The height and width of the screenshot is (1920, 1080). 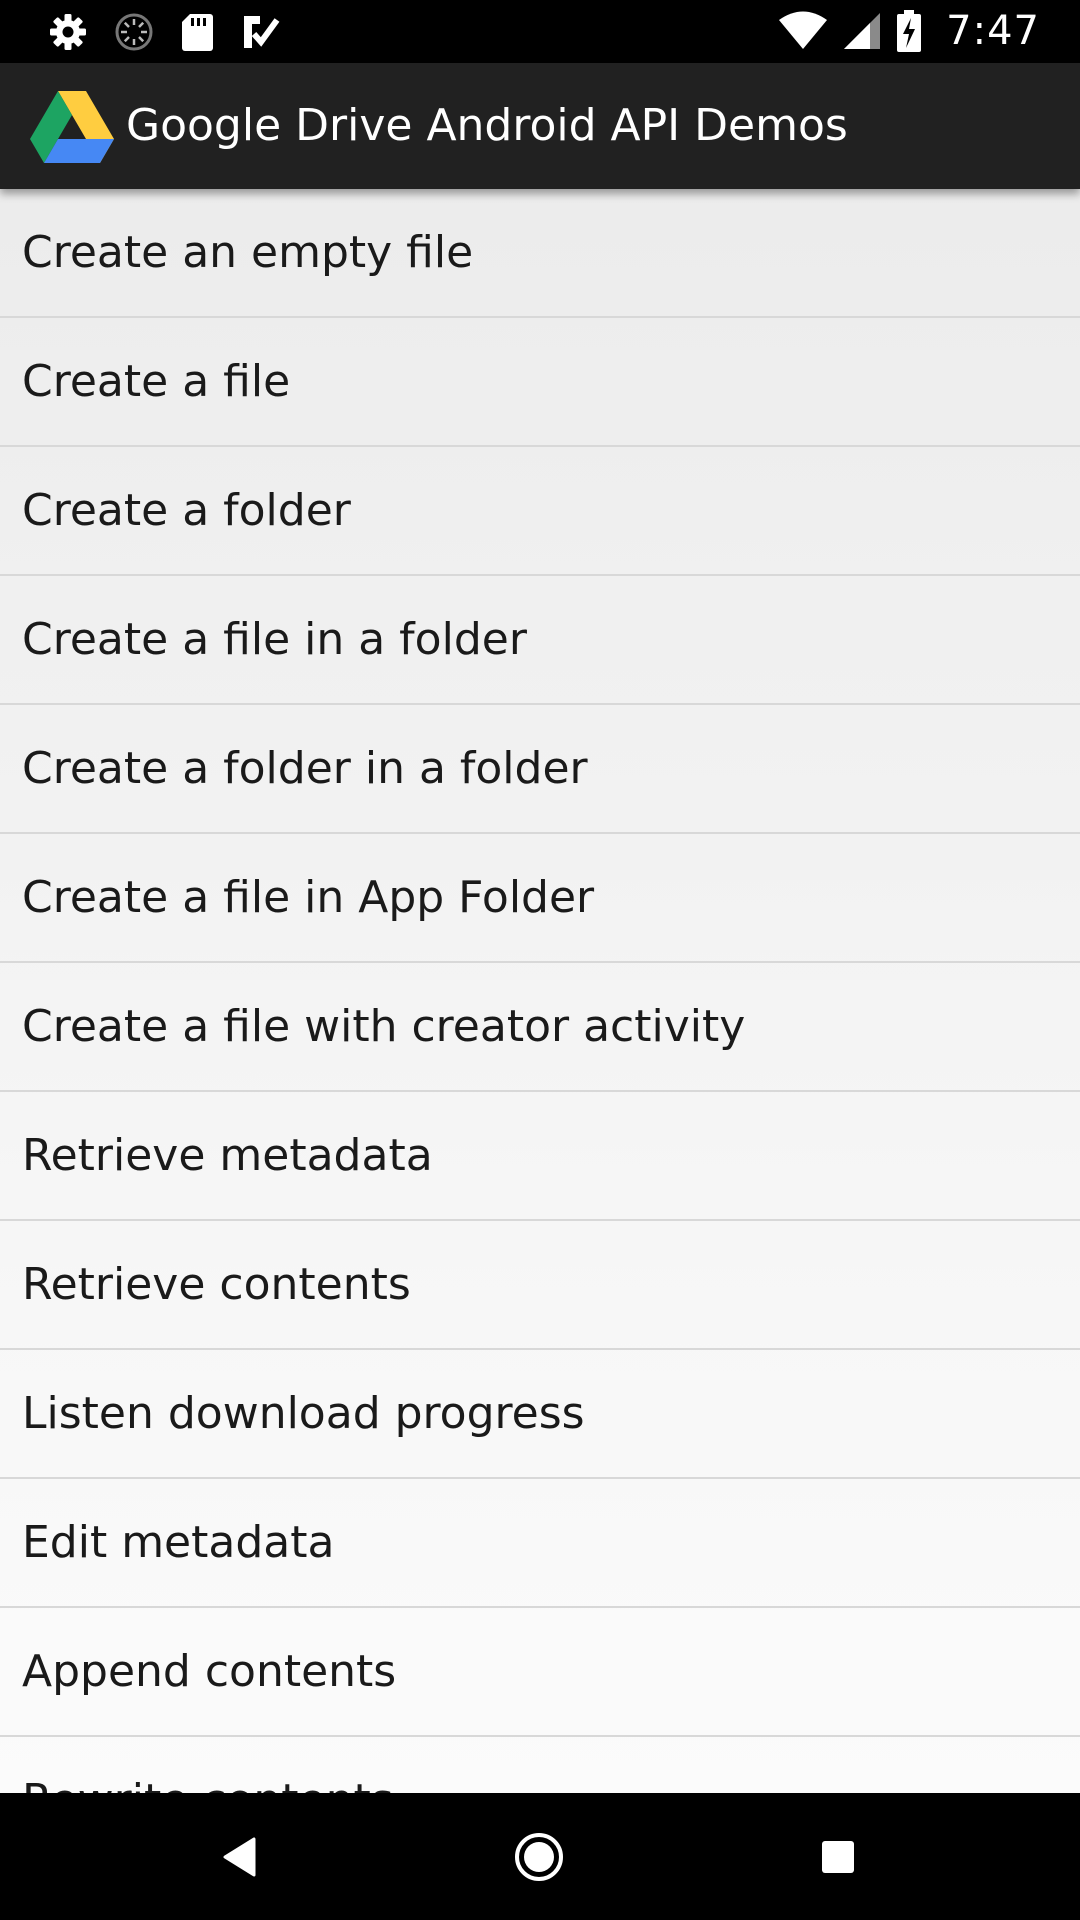 What do you see at coordinates (862, 31) in the screenshot?
I see `cell-signal-icon` at bounding box center [862, 31].